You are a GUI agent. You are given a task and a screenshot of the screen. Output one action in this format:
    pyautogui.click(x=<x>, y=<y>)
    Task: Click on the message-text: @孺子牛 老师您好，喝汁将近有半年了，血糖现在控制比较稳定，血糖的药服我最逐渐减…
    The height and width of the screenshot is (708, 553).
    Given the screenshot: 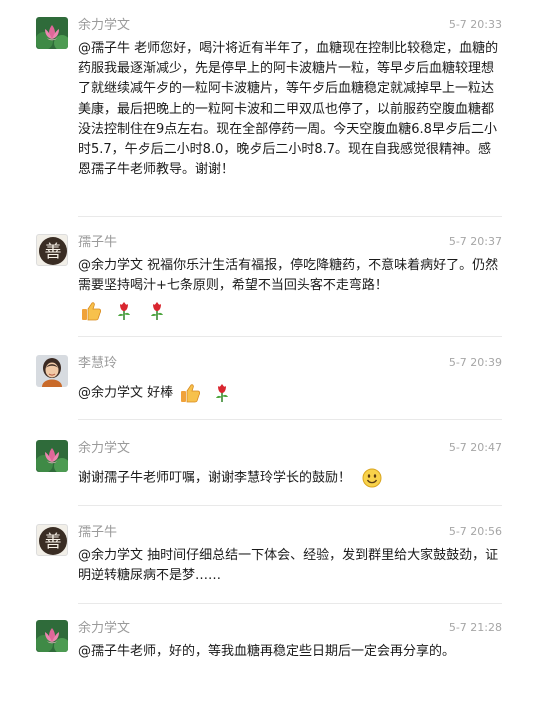 What is the action you would take?
    pyautogui.click(x=288, y=109)
    